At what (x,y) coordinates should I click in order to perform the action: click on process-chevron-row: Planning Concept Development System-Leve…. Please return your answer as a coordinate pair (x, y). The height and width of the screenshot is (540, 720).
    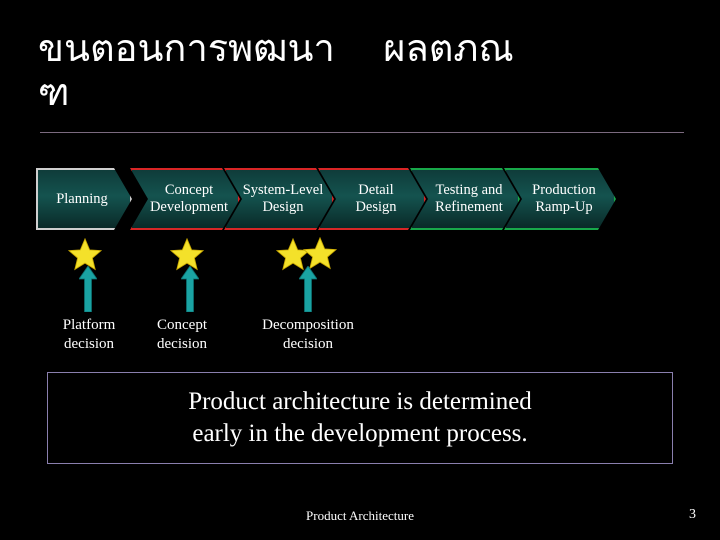
    Looking at the image, I should click on (326, 199).